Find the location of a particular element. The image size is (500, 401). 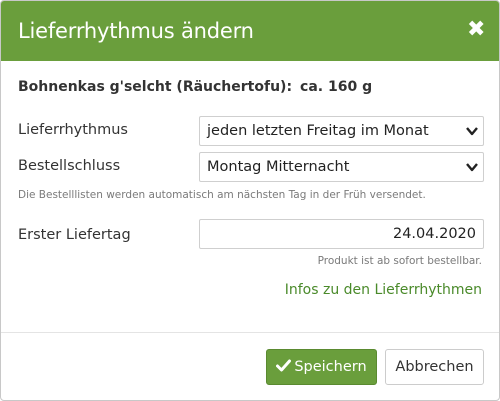

dialog-title: Lieferrhythmus ändern is located at coordinates (136, 31).